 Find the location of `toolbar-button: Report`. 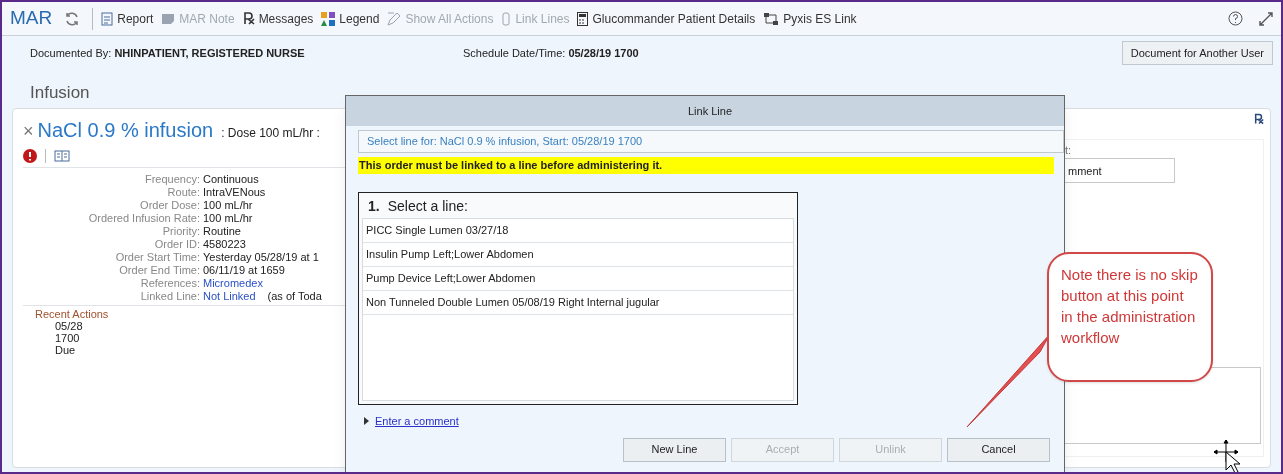

toolbar-button: Report is located at coordinates (127, 18).